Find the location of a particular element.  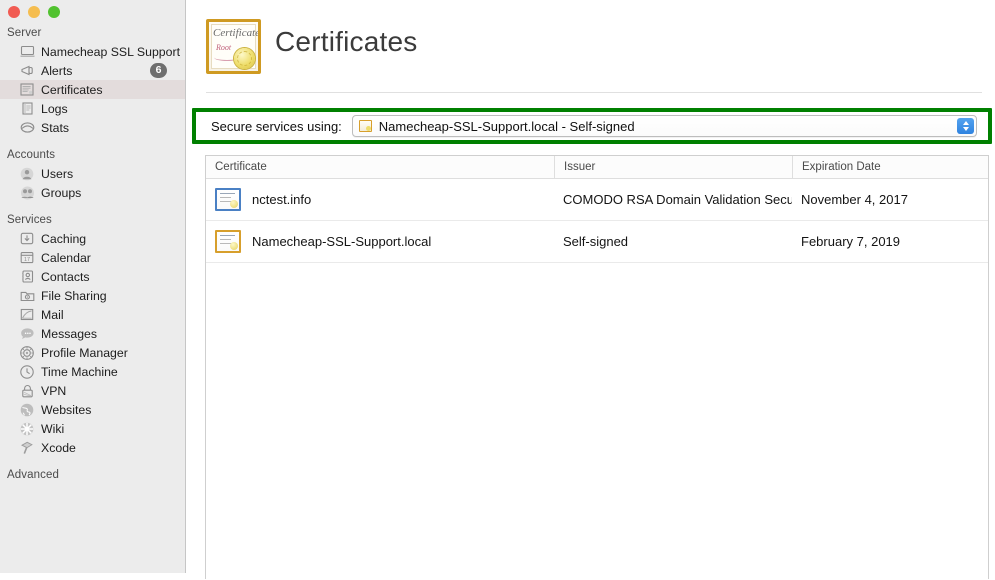

globe-icon is located at coordinates (27, 410).